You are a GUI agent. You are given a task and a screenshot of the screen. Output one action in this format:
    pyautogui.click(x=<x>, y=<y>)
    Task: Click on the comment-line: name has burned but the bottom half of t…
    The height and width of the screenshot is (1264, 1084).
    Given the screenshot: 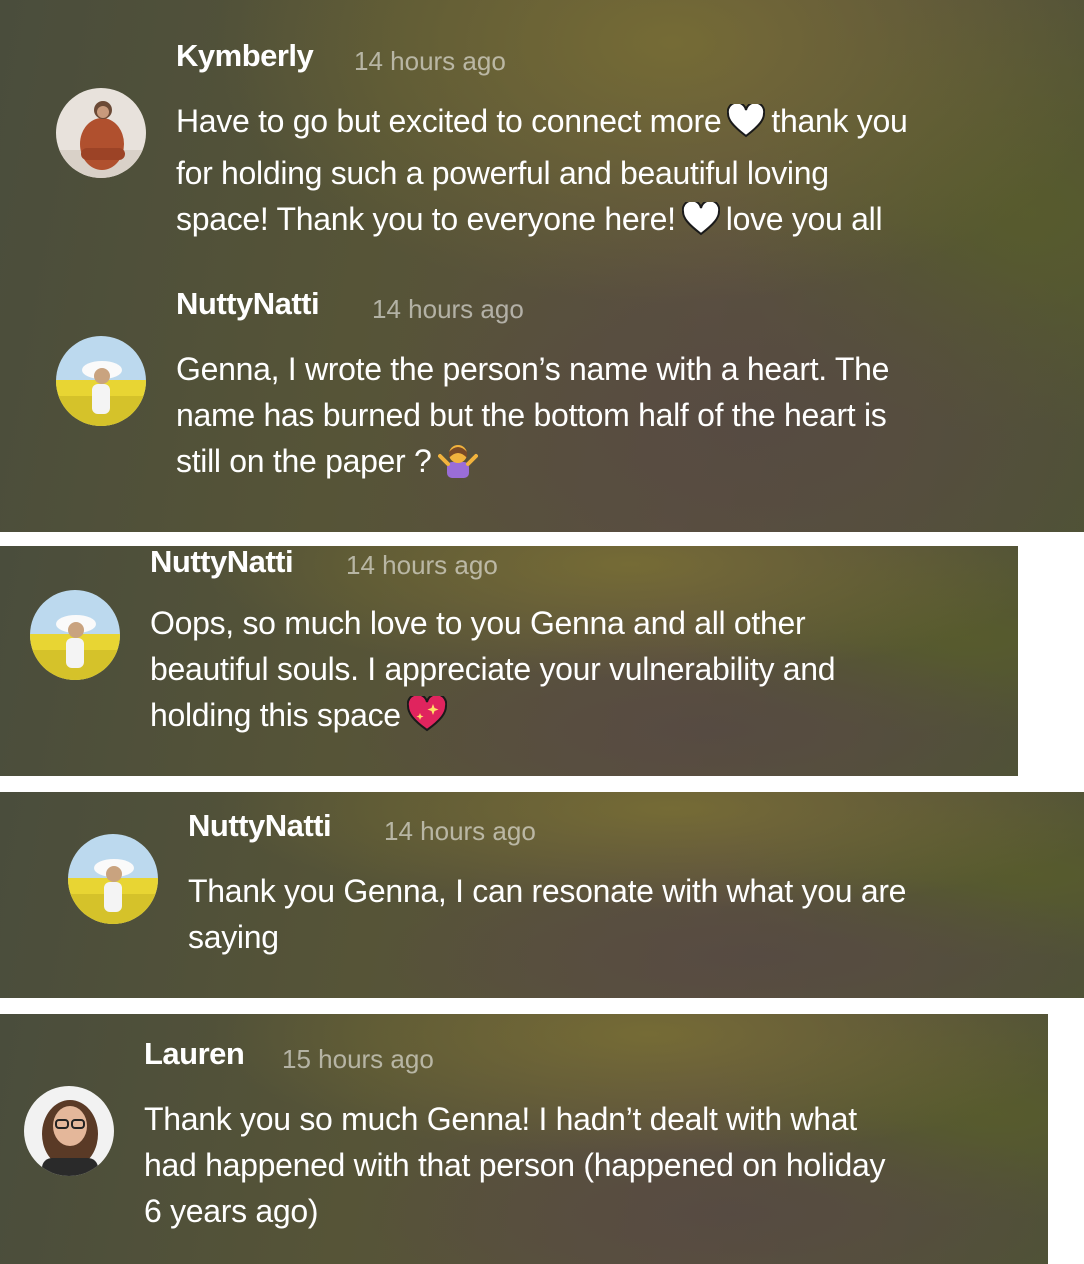 What is the action you would take?
    pyautogui.click(x=532, y=415)
    